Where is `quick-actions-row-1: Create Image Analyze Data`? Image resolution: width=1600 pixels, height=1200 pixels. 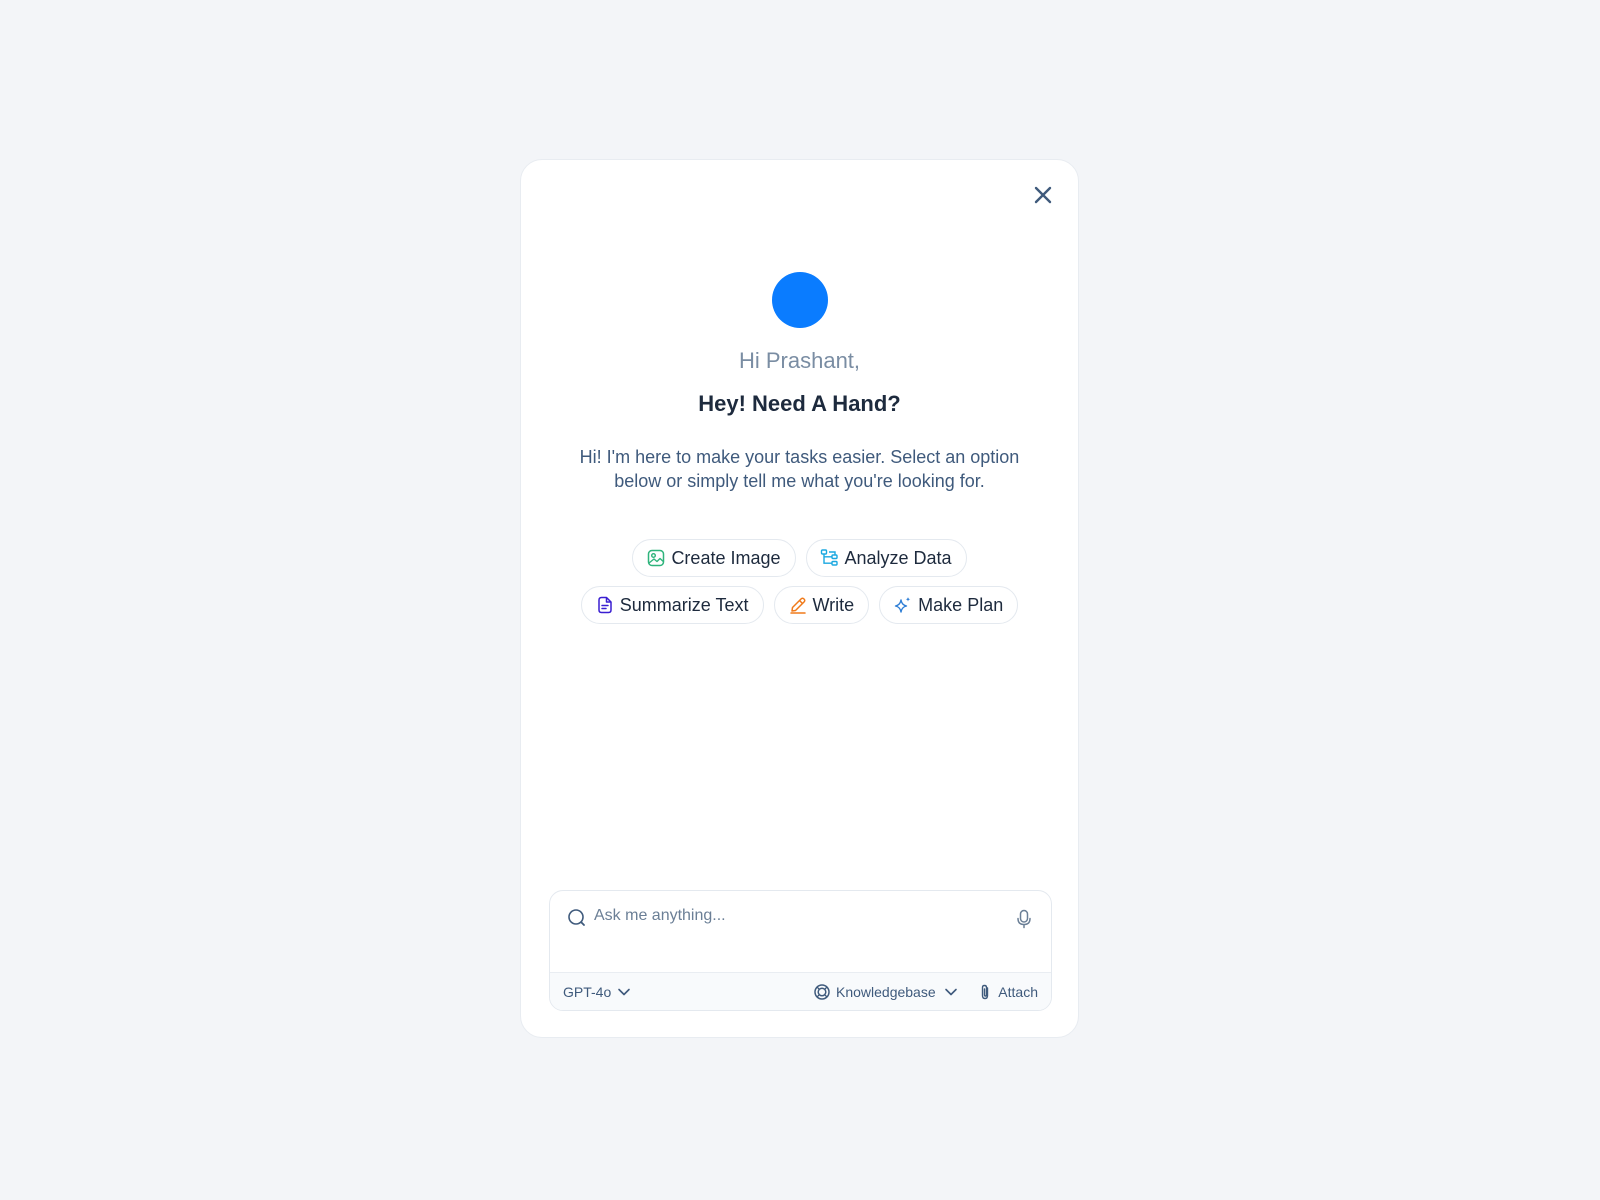
quick-actions-row-1: Create Image Analyze Data is located at coordinates (799, 558).